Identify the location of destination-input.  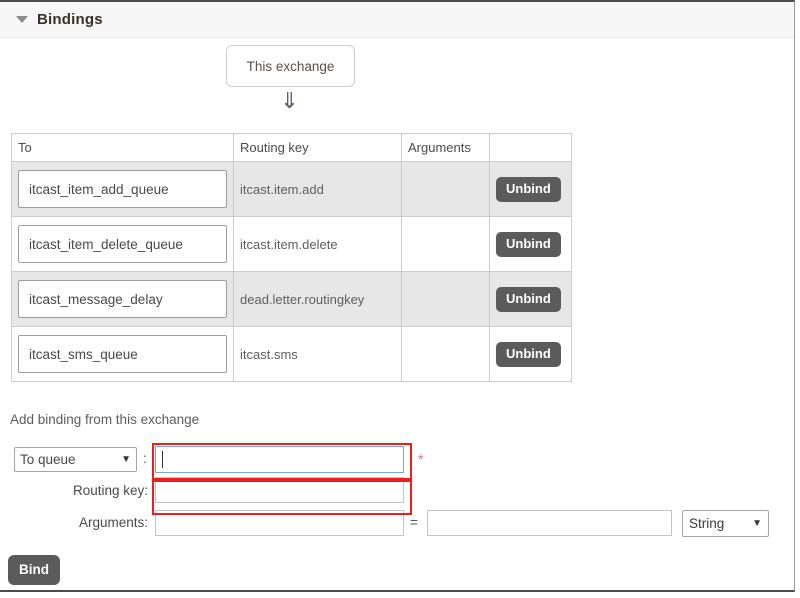
(279, 459).